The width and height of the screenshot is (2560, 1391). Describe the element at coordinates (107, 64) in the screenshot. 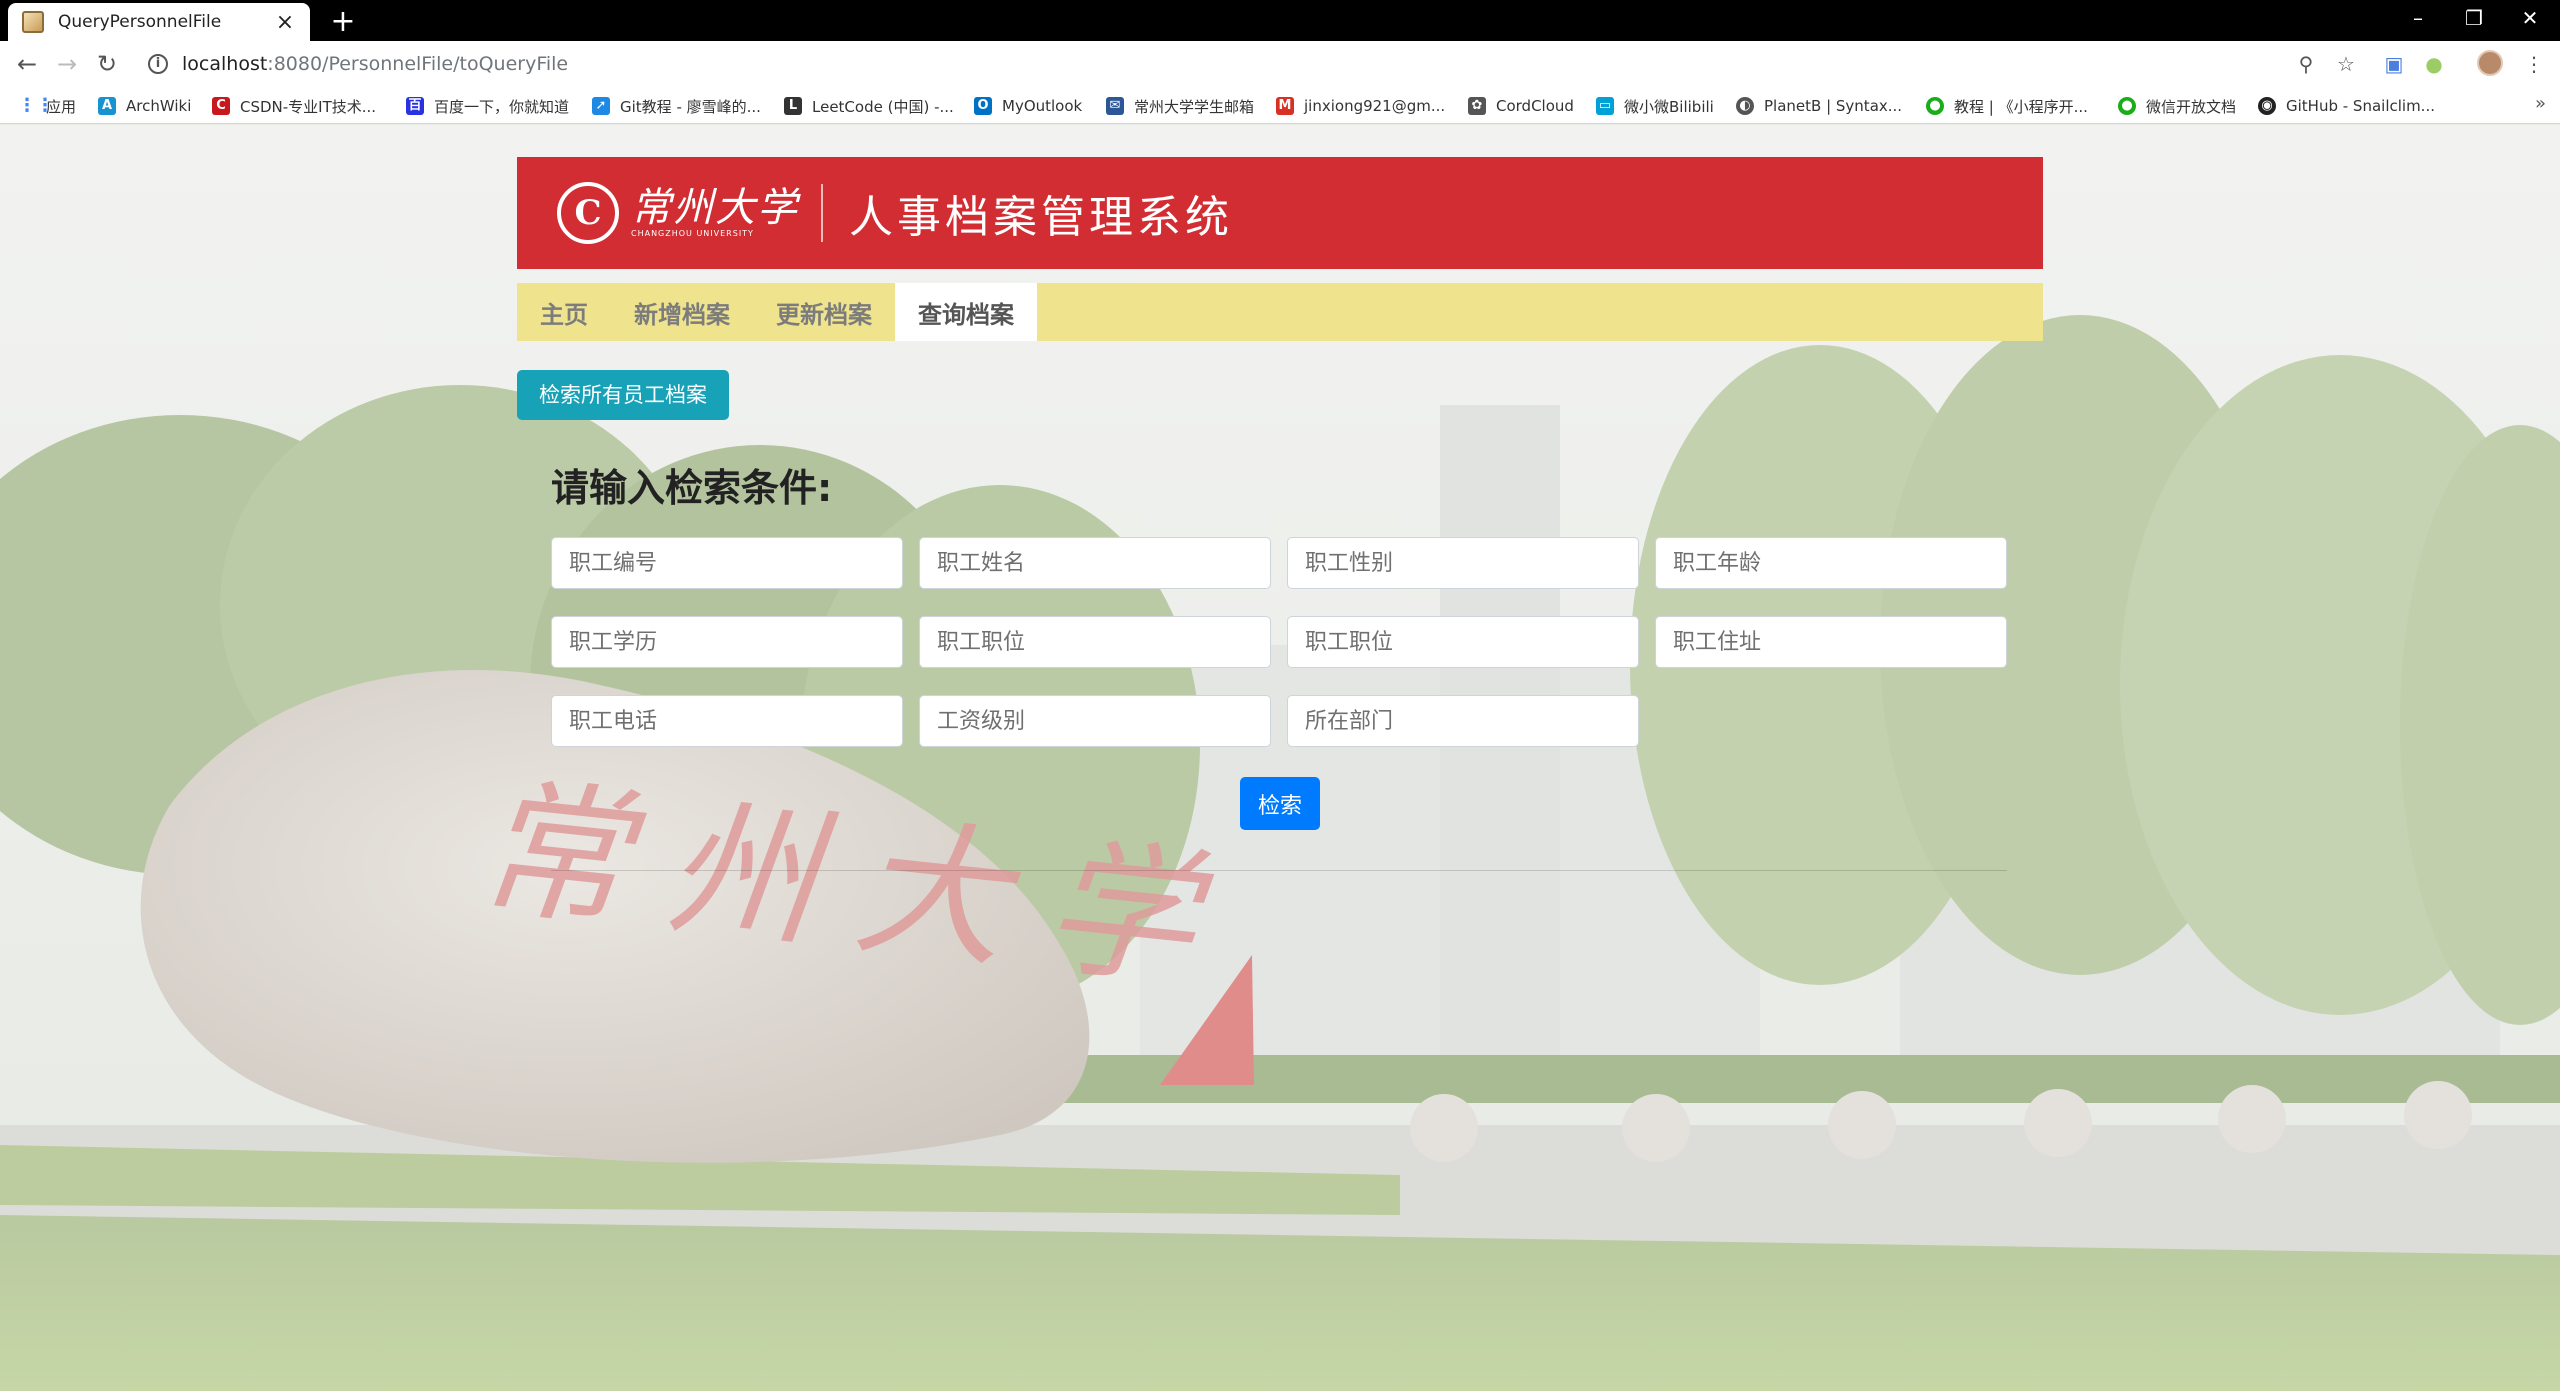

I see `reload-icon: ↻` at that location.